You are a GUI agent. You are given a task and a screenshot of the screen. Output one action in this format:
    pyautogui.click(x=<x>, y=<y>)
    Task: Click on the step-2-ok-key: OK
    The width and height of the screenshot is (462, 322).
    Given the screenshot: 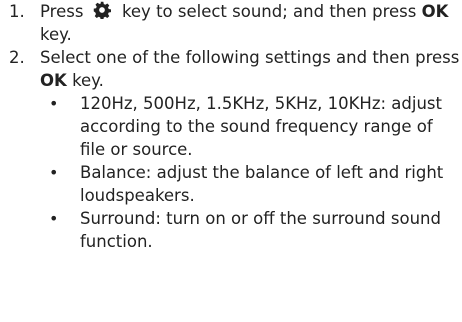 What is the action you would take?
    pyautogui.click(x=53, y=80)
    